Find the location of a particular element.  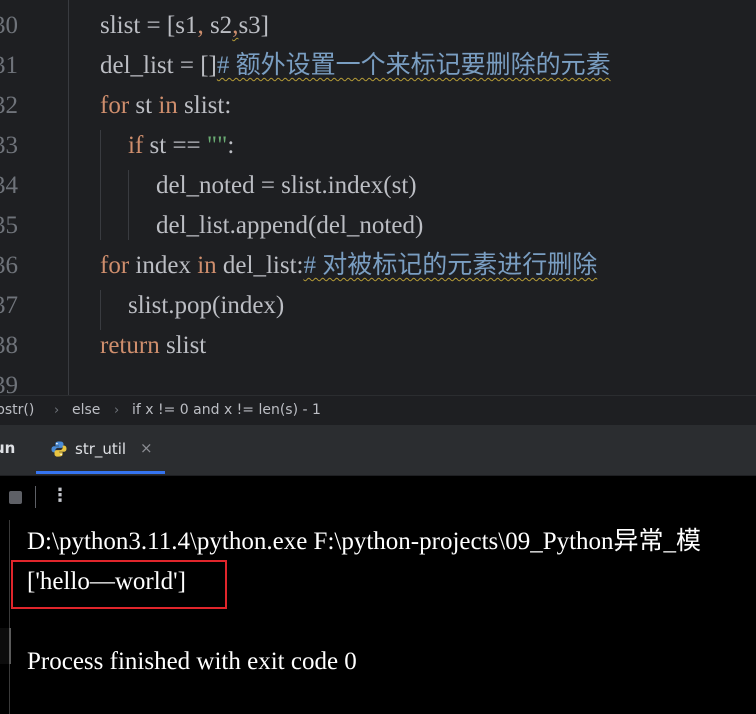

code-line-31: del_list = []# 额外设置一个来标记要删除的元素 is located at coordinates (355, 66).